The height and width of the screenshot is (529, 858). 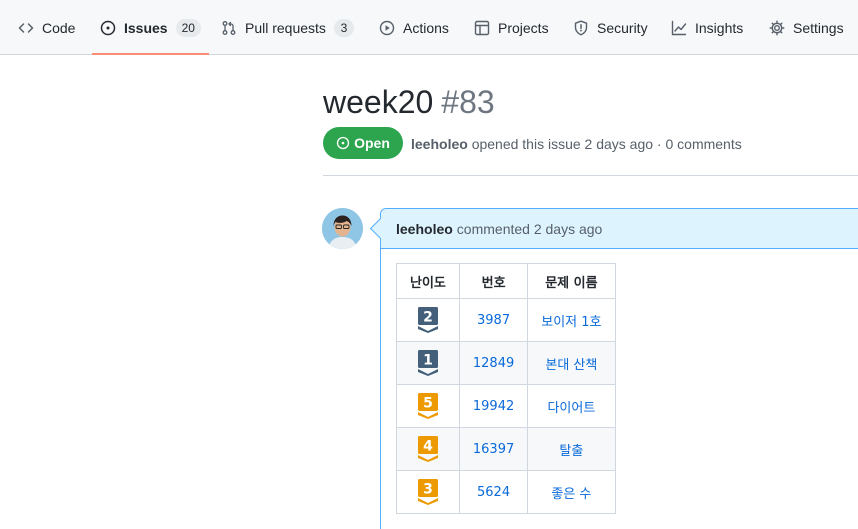 I want to click on shield-icon, so click(x=581, y=28).